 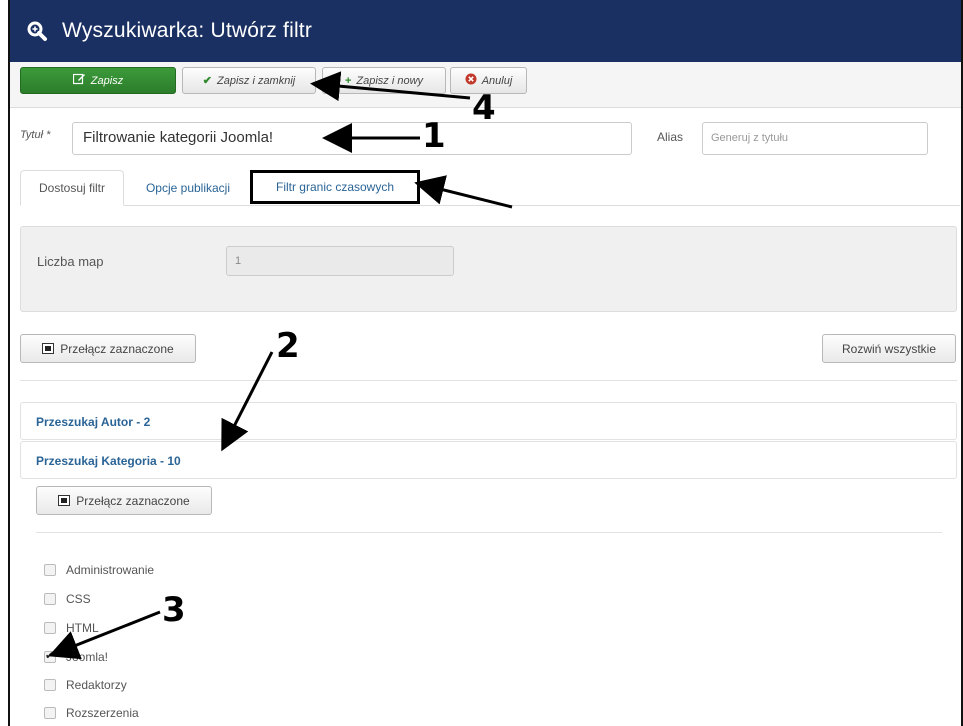 I want to click on plus-icon: +, so click(x=348, y=80).